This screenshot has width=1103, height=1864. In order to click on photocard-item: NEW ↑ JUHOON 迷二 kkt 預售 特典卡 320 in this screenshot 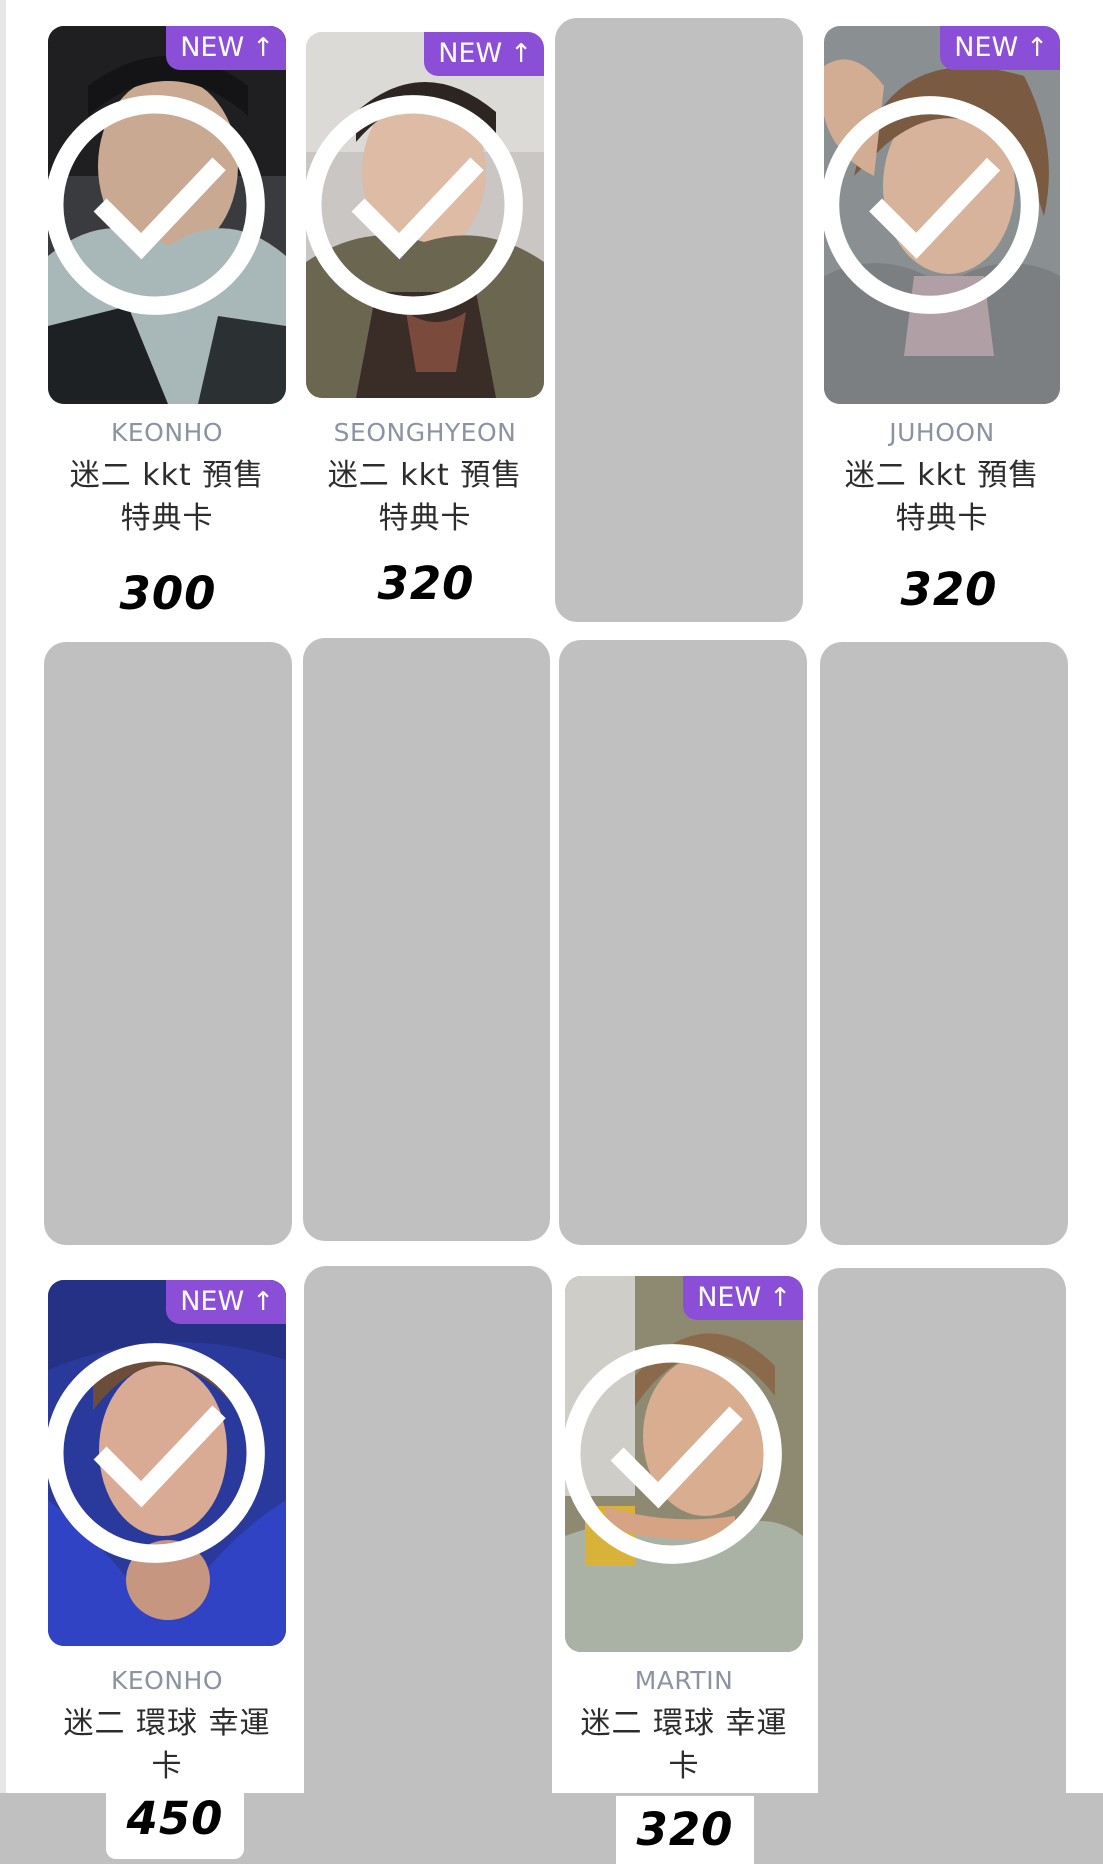, I will do `click(942, 323)`.